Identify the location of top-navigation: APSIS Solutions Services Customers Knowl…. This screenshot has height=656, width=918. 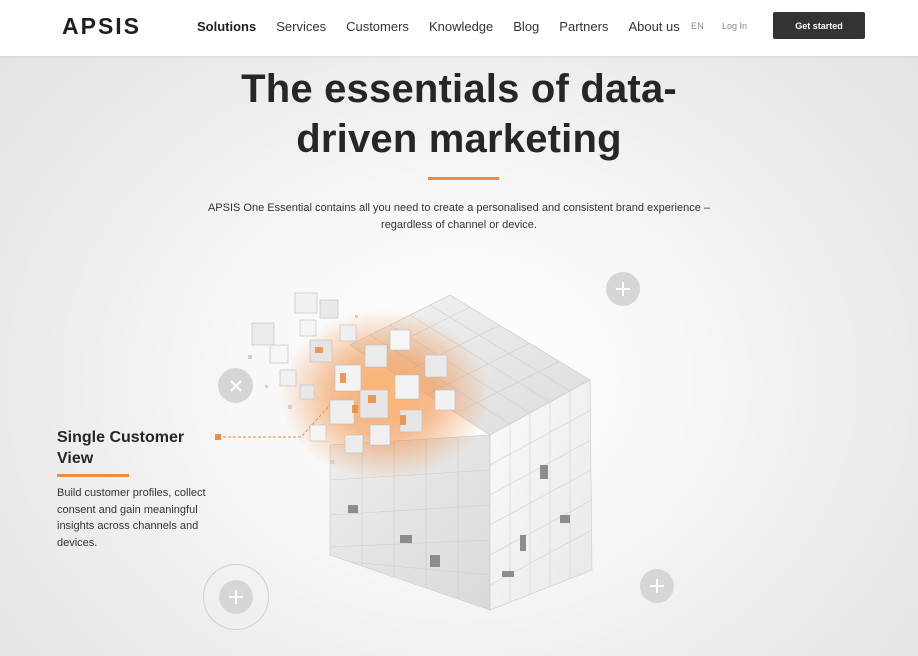
(459, 28).